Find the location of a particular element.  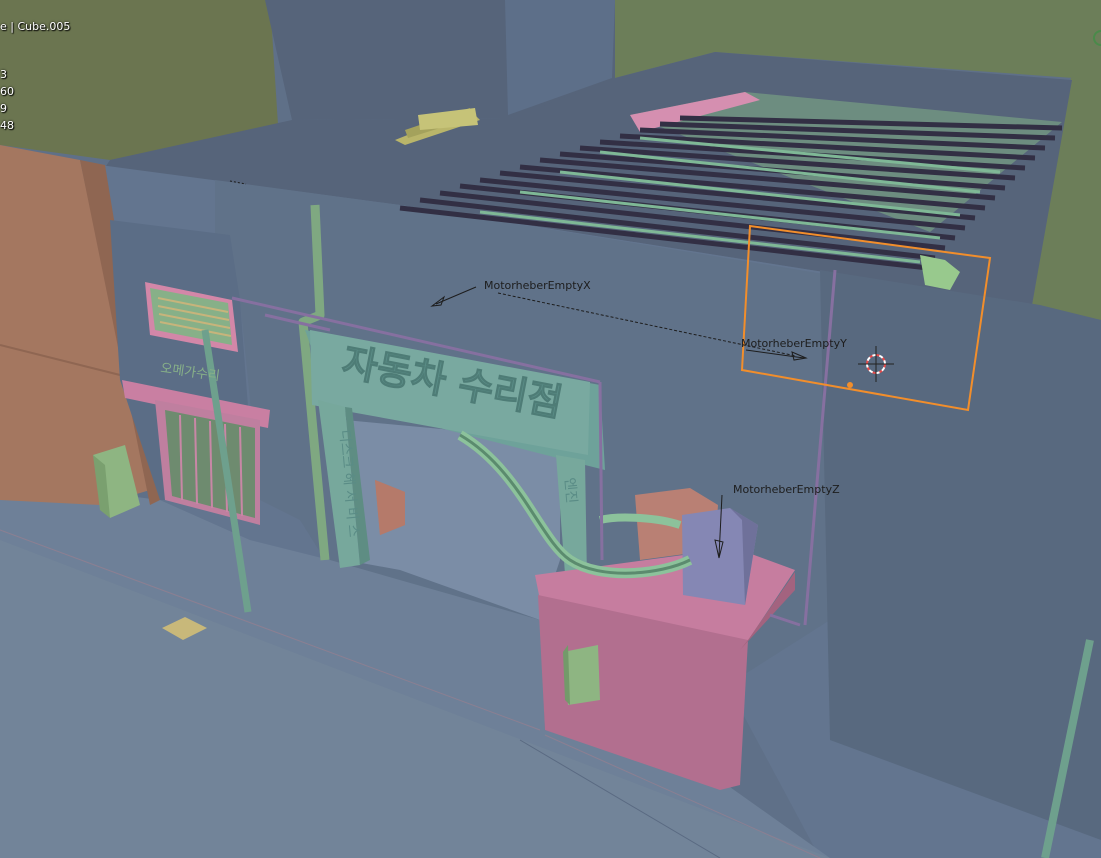

stat-line: 48 is located at coordinates (7, 125).